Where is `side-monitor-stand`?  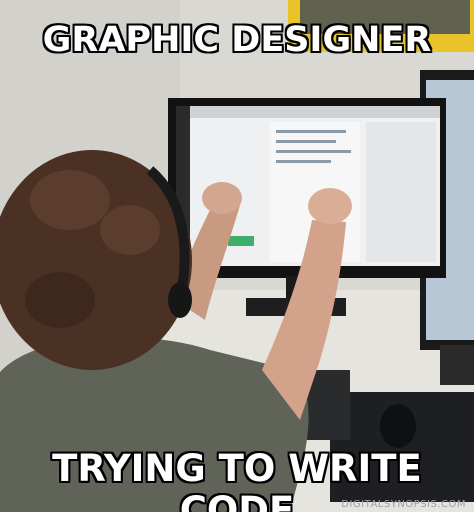 side-monitor-stand is located at coordinates (457, 365).